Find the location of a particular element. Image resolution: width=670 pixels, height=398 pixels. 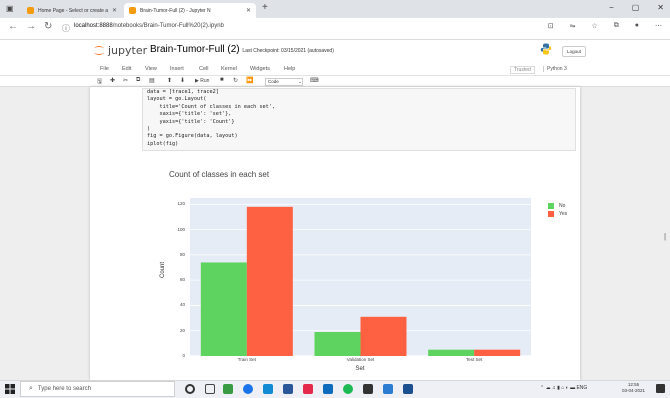

back-icon: ← is located at coordinates (13, 26).